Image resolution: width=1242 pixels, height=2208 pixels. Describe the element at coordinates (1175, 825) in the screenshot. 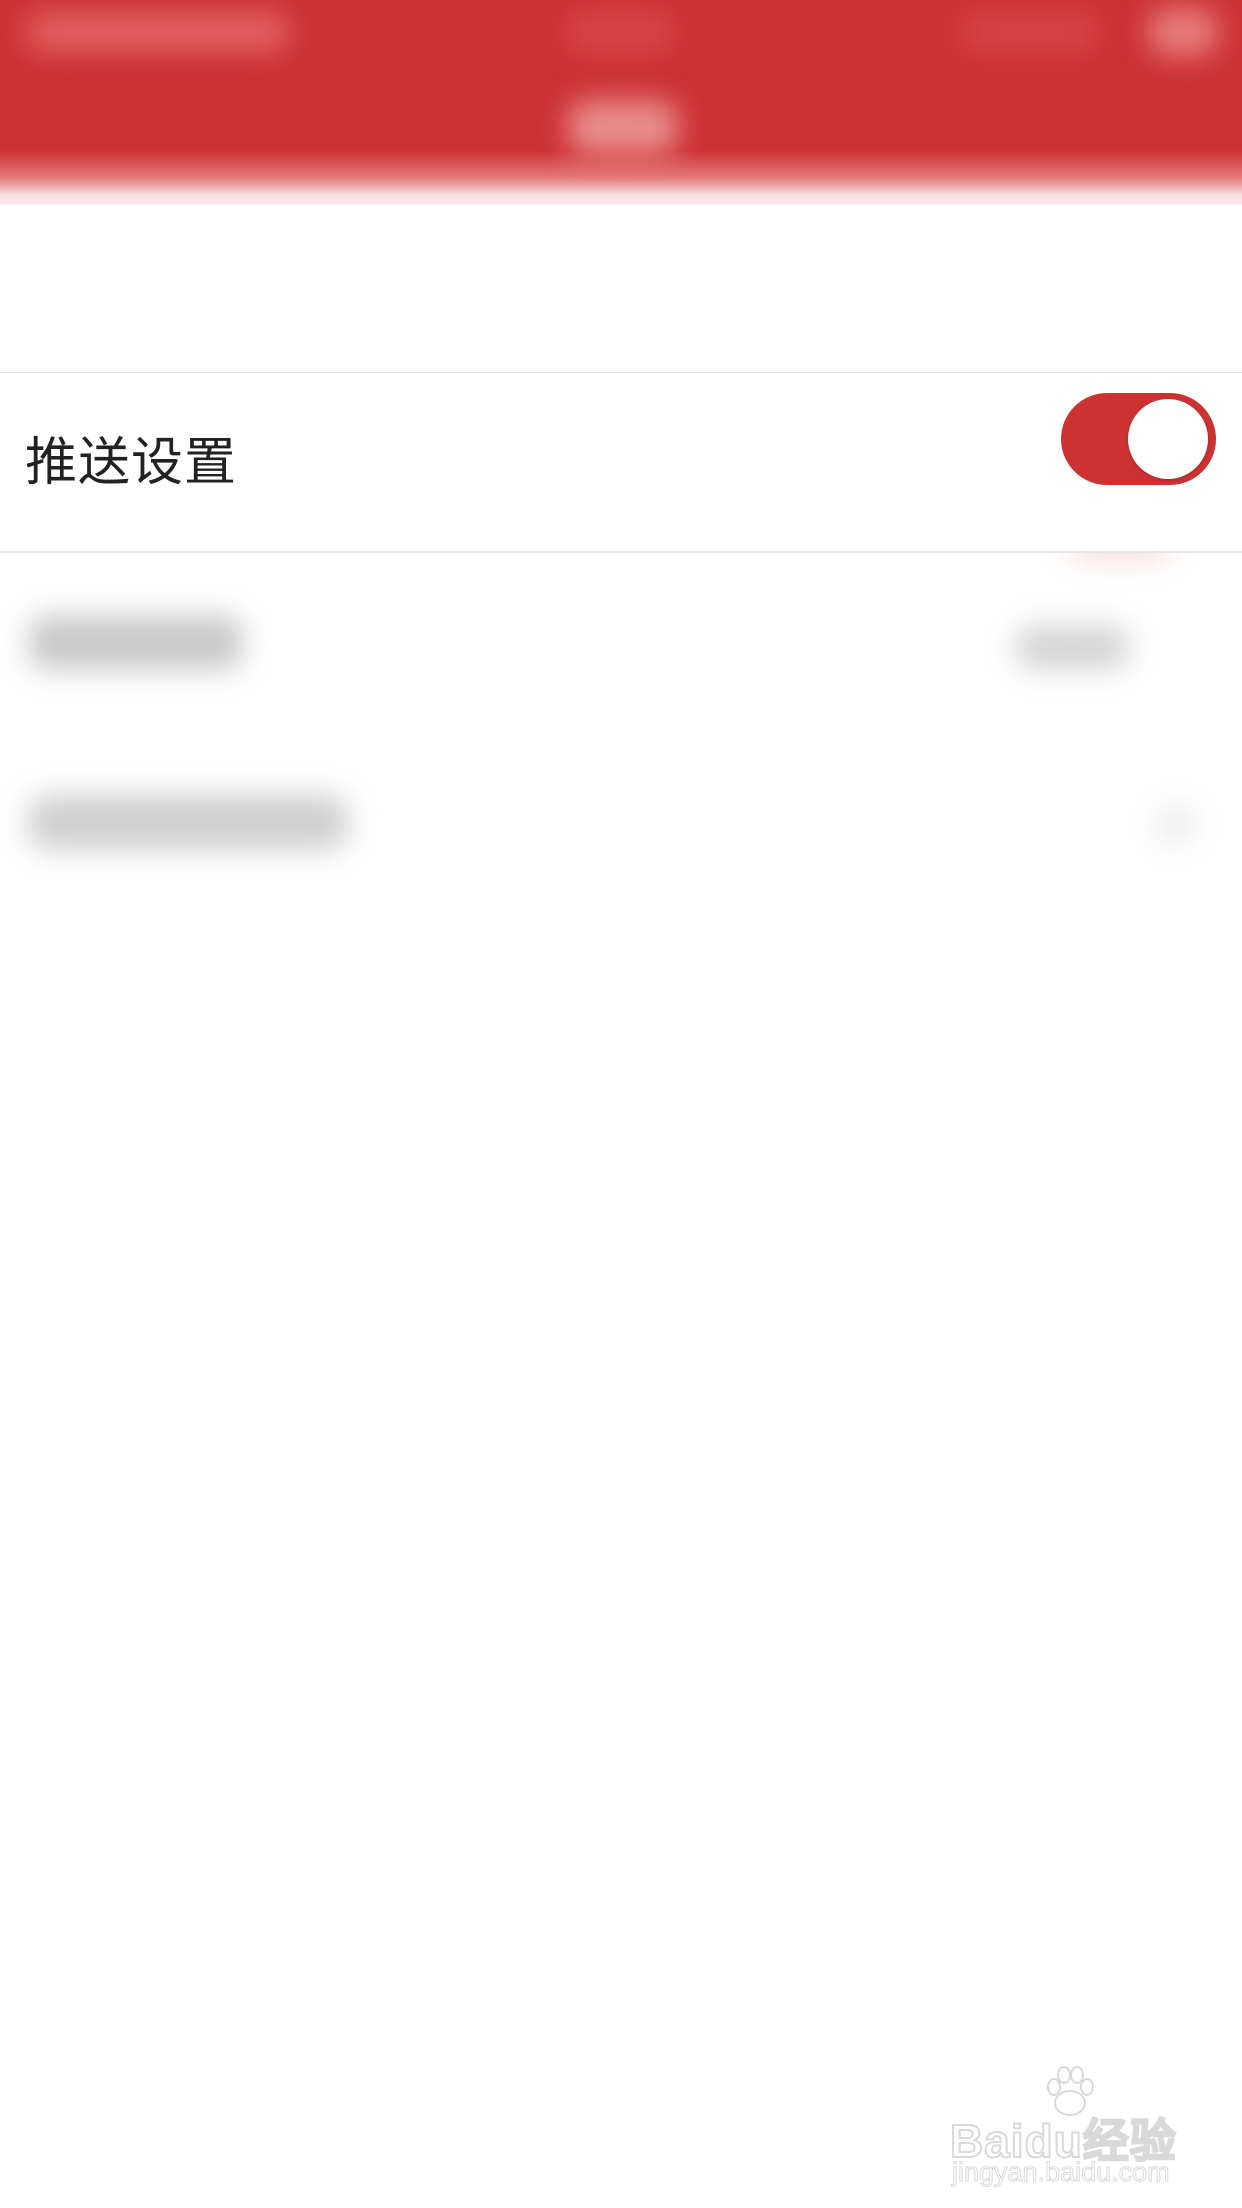

I see `chevron-right-icon` at that location.